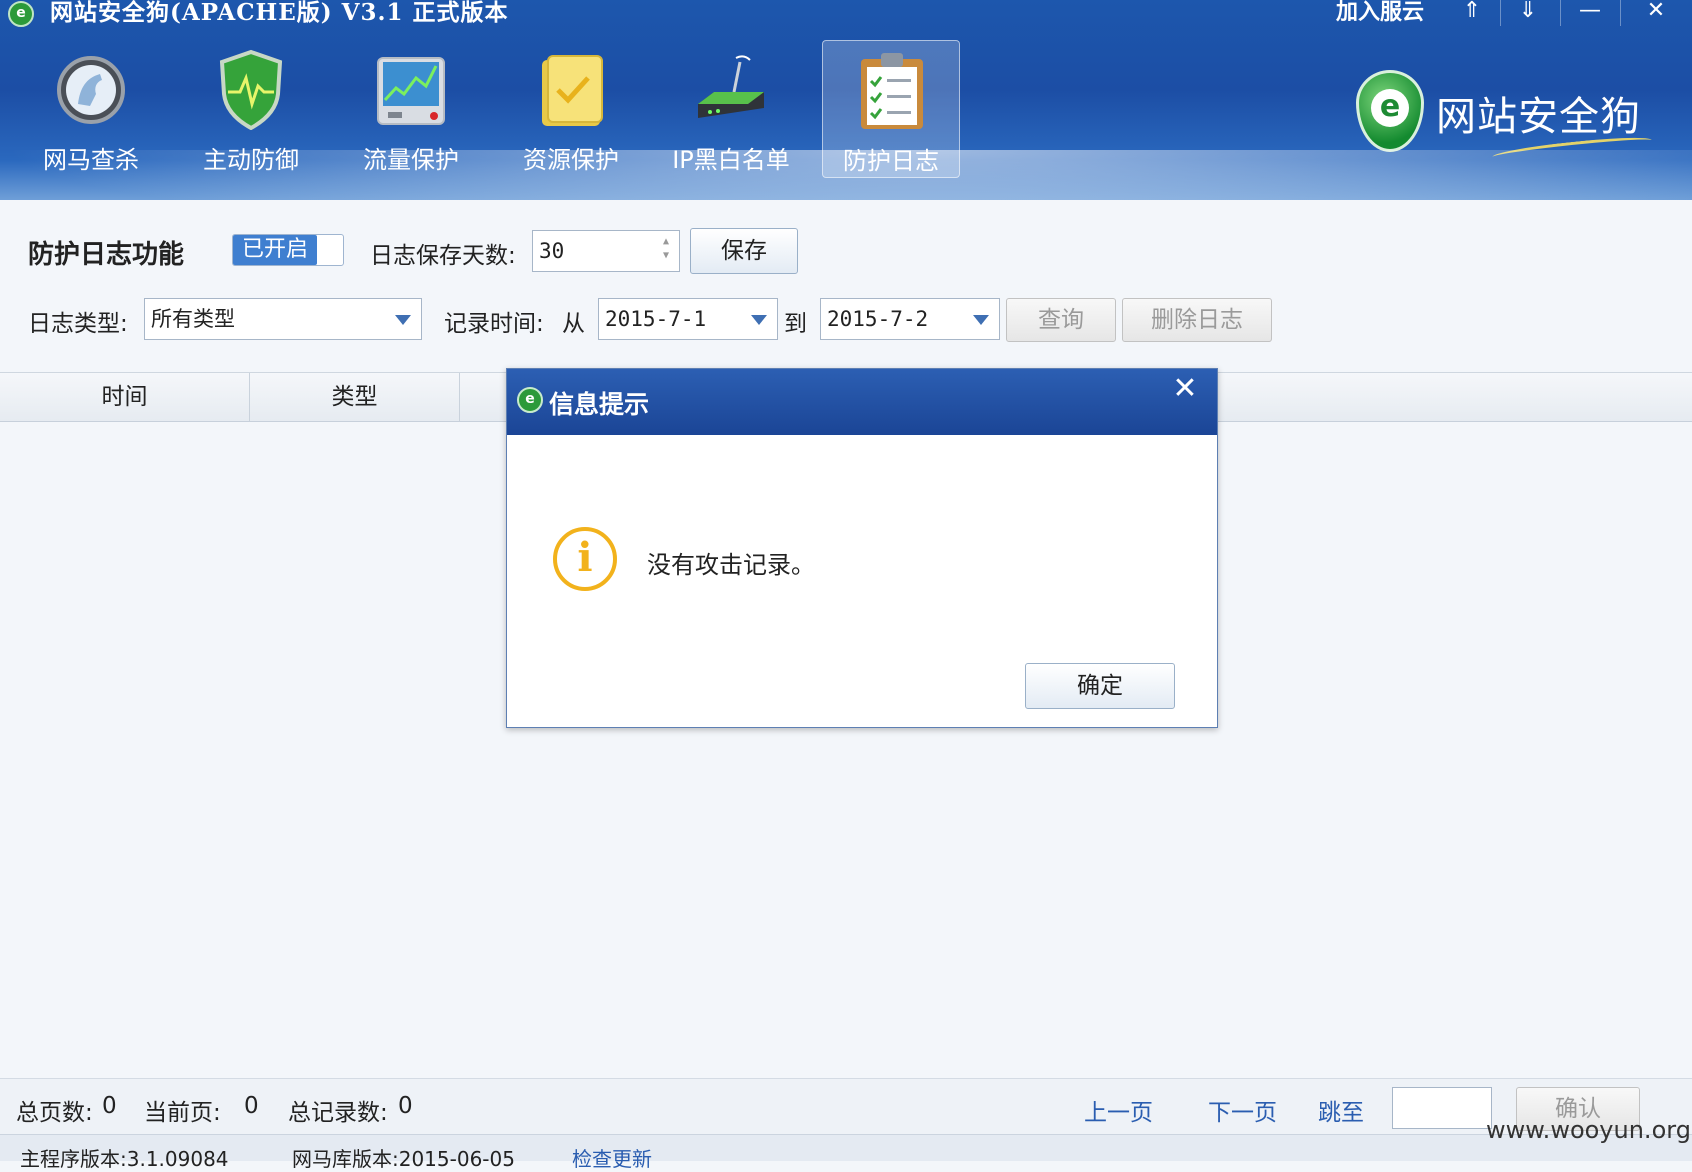 The height and width of the screenshot is (1172, 1692). Describe the element at coordinates (1341, 1110) in the screenshot. I see `jump-to-link: 跳至` at that location.